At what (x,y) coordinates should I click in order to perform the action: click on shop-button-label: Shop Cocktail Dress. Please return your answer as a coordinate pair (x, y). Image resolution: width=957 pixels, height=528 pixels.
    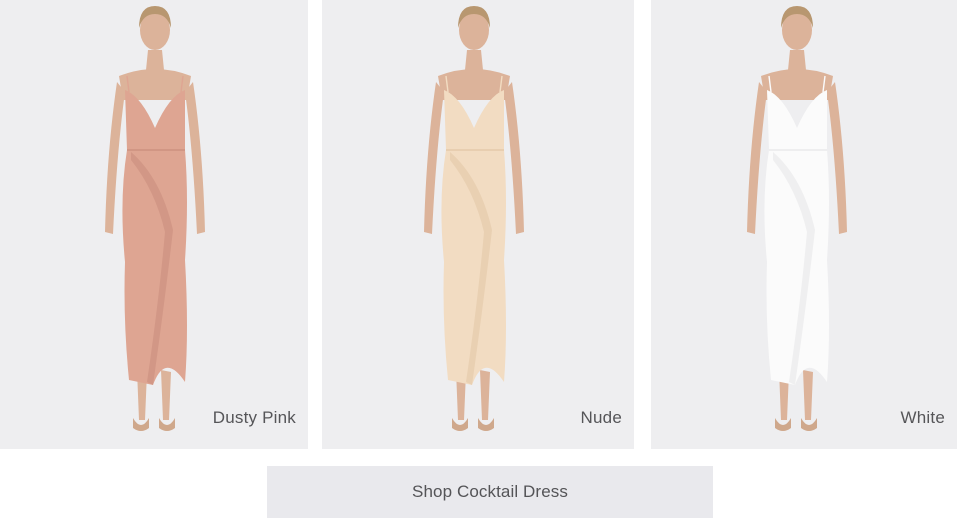
    Looking at the image, I should click on (490, 491).